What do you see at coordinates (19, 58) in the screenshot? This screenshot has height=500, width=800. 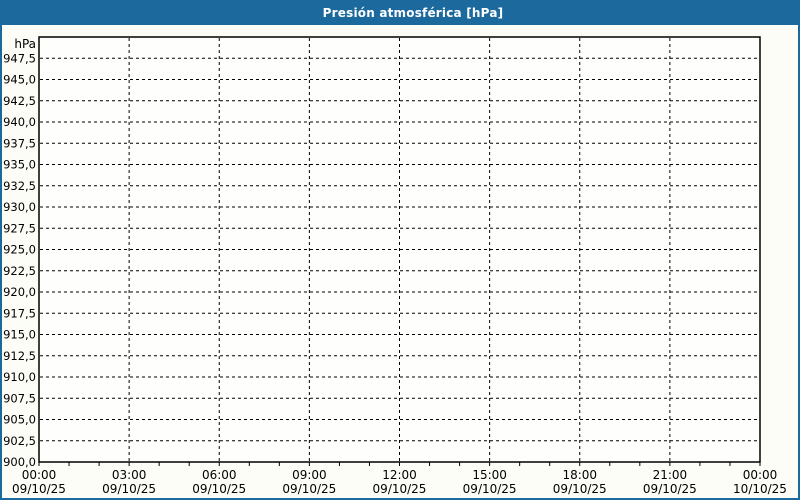 I see `y-axis-tick-label: 947,5` at bounding box center [19, 58].